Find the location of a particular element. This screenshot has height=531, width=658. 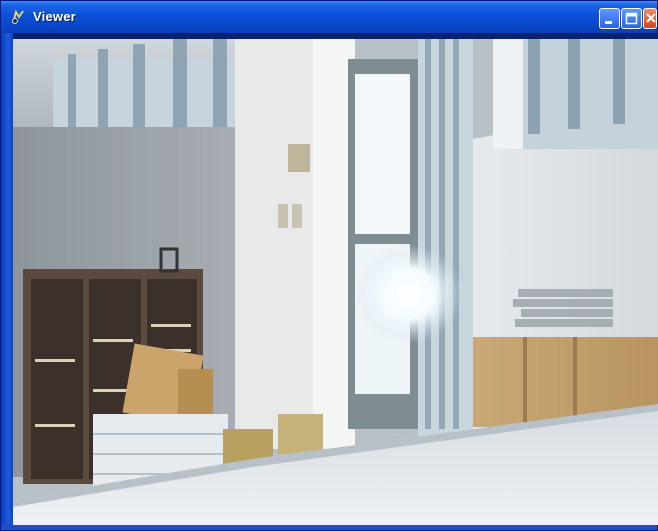

minimize-icon is located at coordinates (608, 22).